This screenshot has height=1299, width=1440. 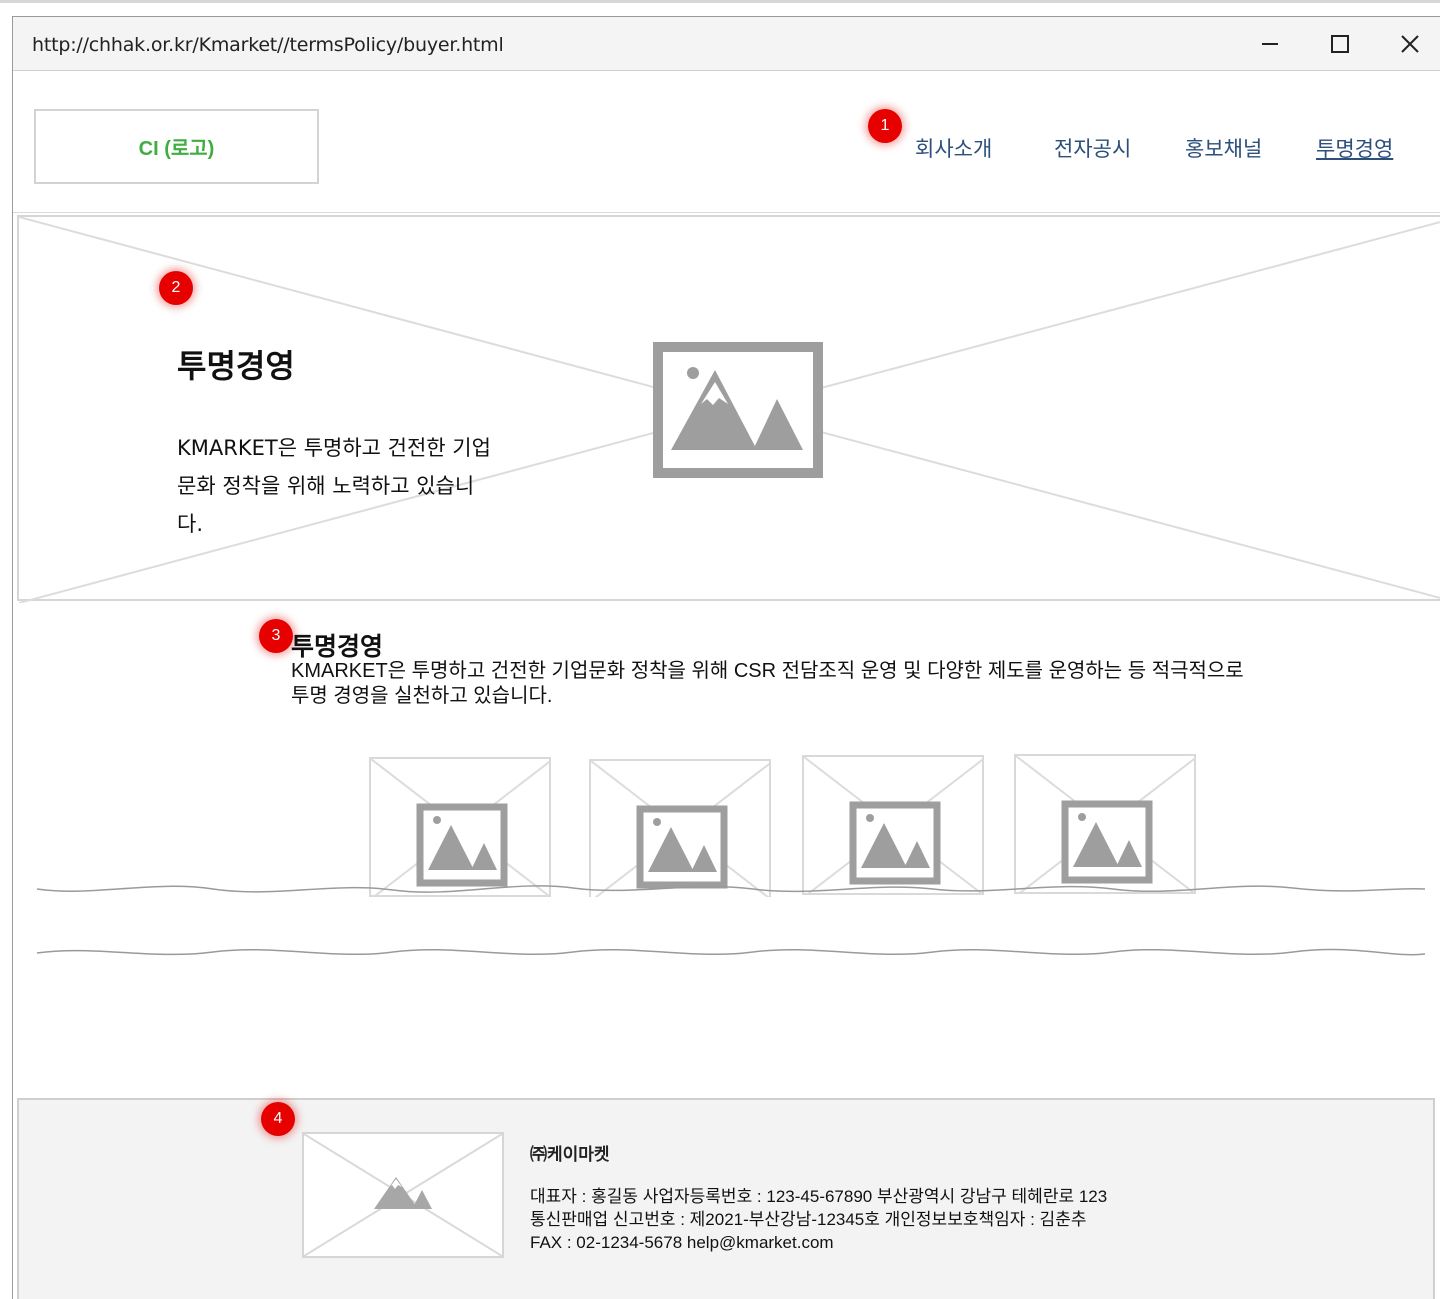 What do you see at coordinates (176, 146) in the screenshot?
I see `logo-placeholder: CI (로고)` at bounding box center [176, 146].